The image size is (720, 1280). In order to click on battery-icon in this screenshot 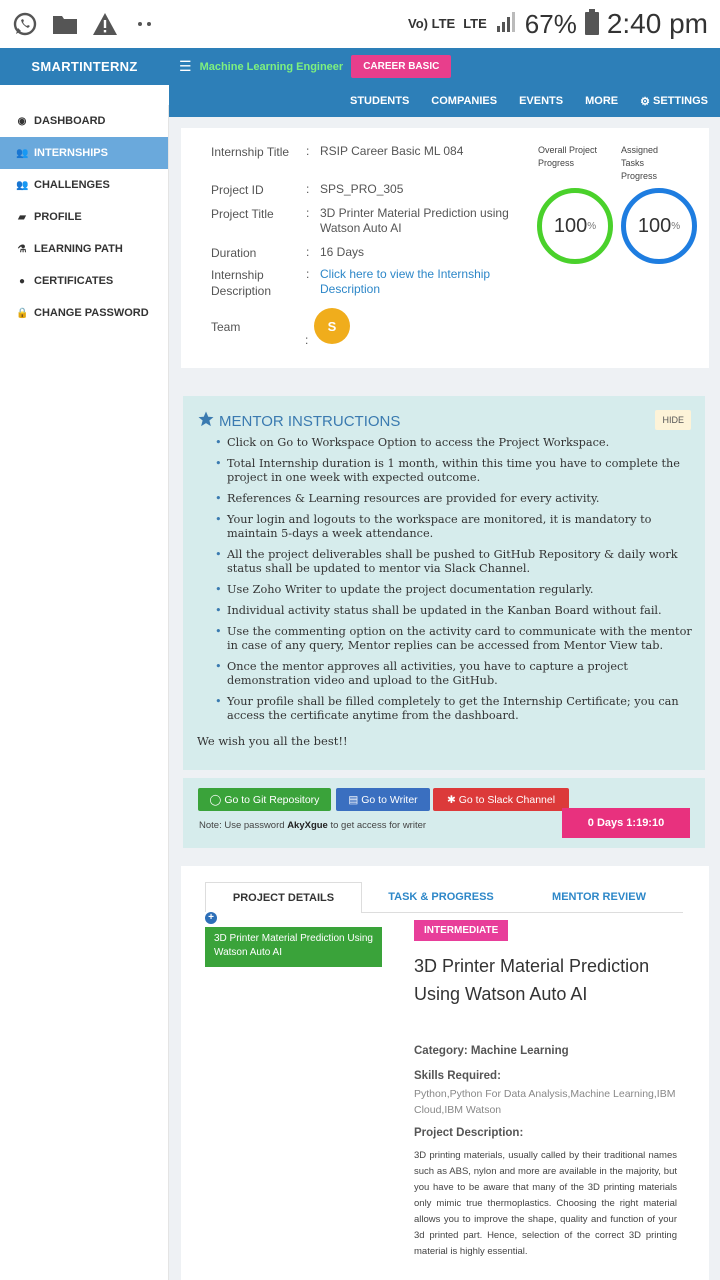, I will do `click(591, 24)`.